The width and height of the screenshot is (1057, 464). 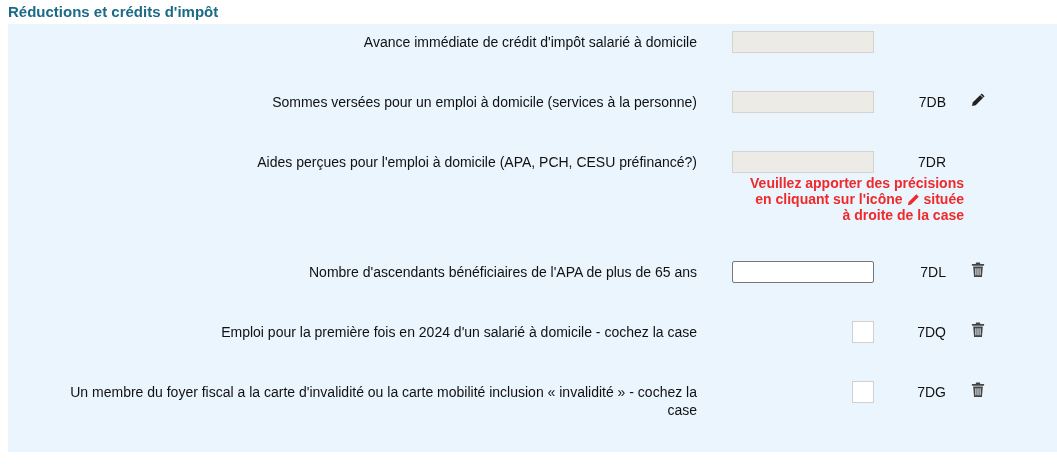 What do you see at coordinates (933, 272) in the screenshot?
I see `box-code: 7DL` at bounding box center [933, 272].